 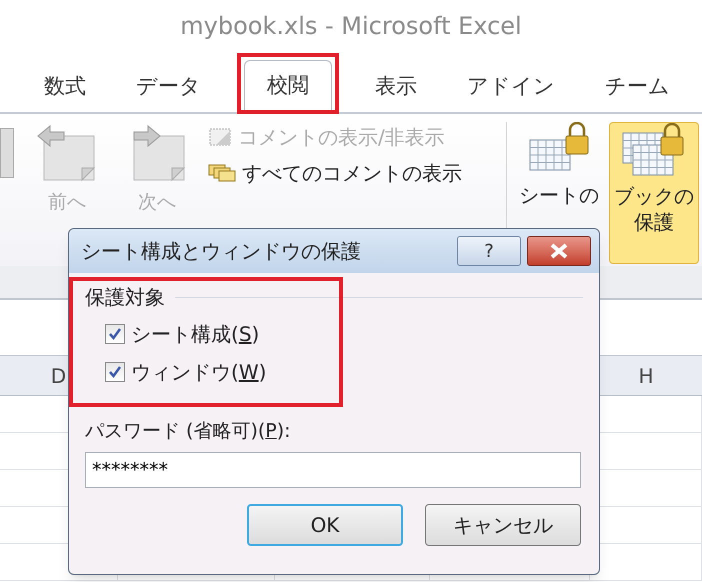 I want to click on close-icon, so click(x=559, y=251).